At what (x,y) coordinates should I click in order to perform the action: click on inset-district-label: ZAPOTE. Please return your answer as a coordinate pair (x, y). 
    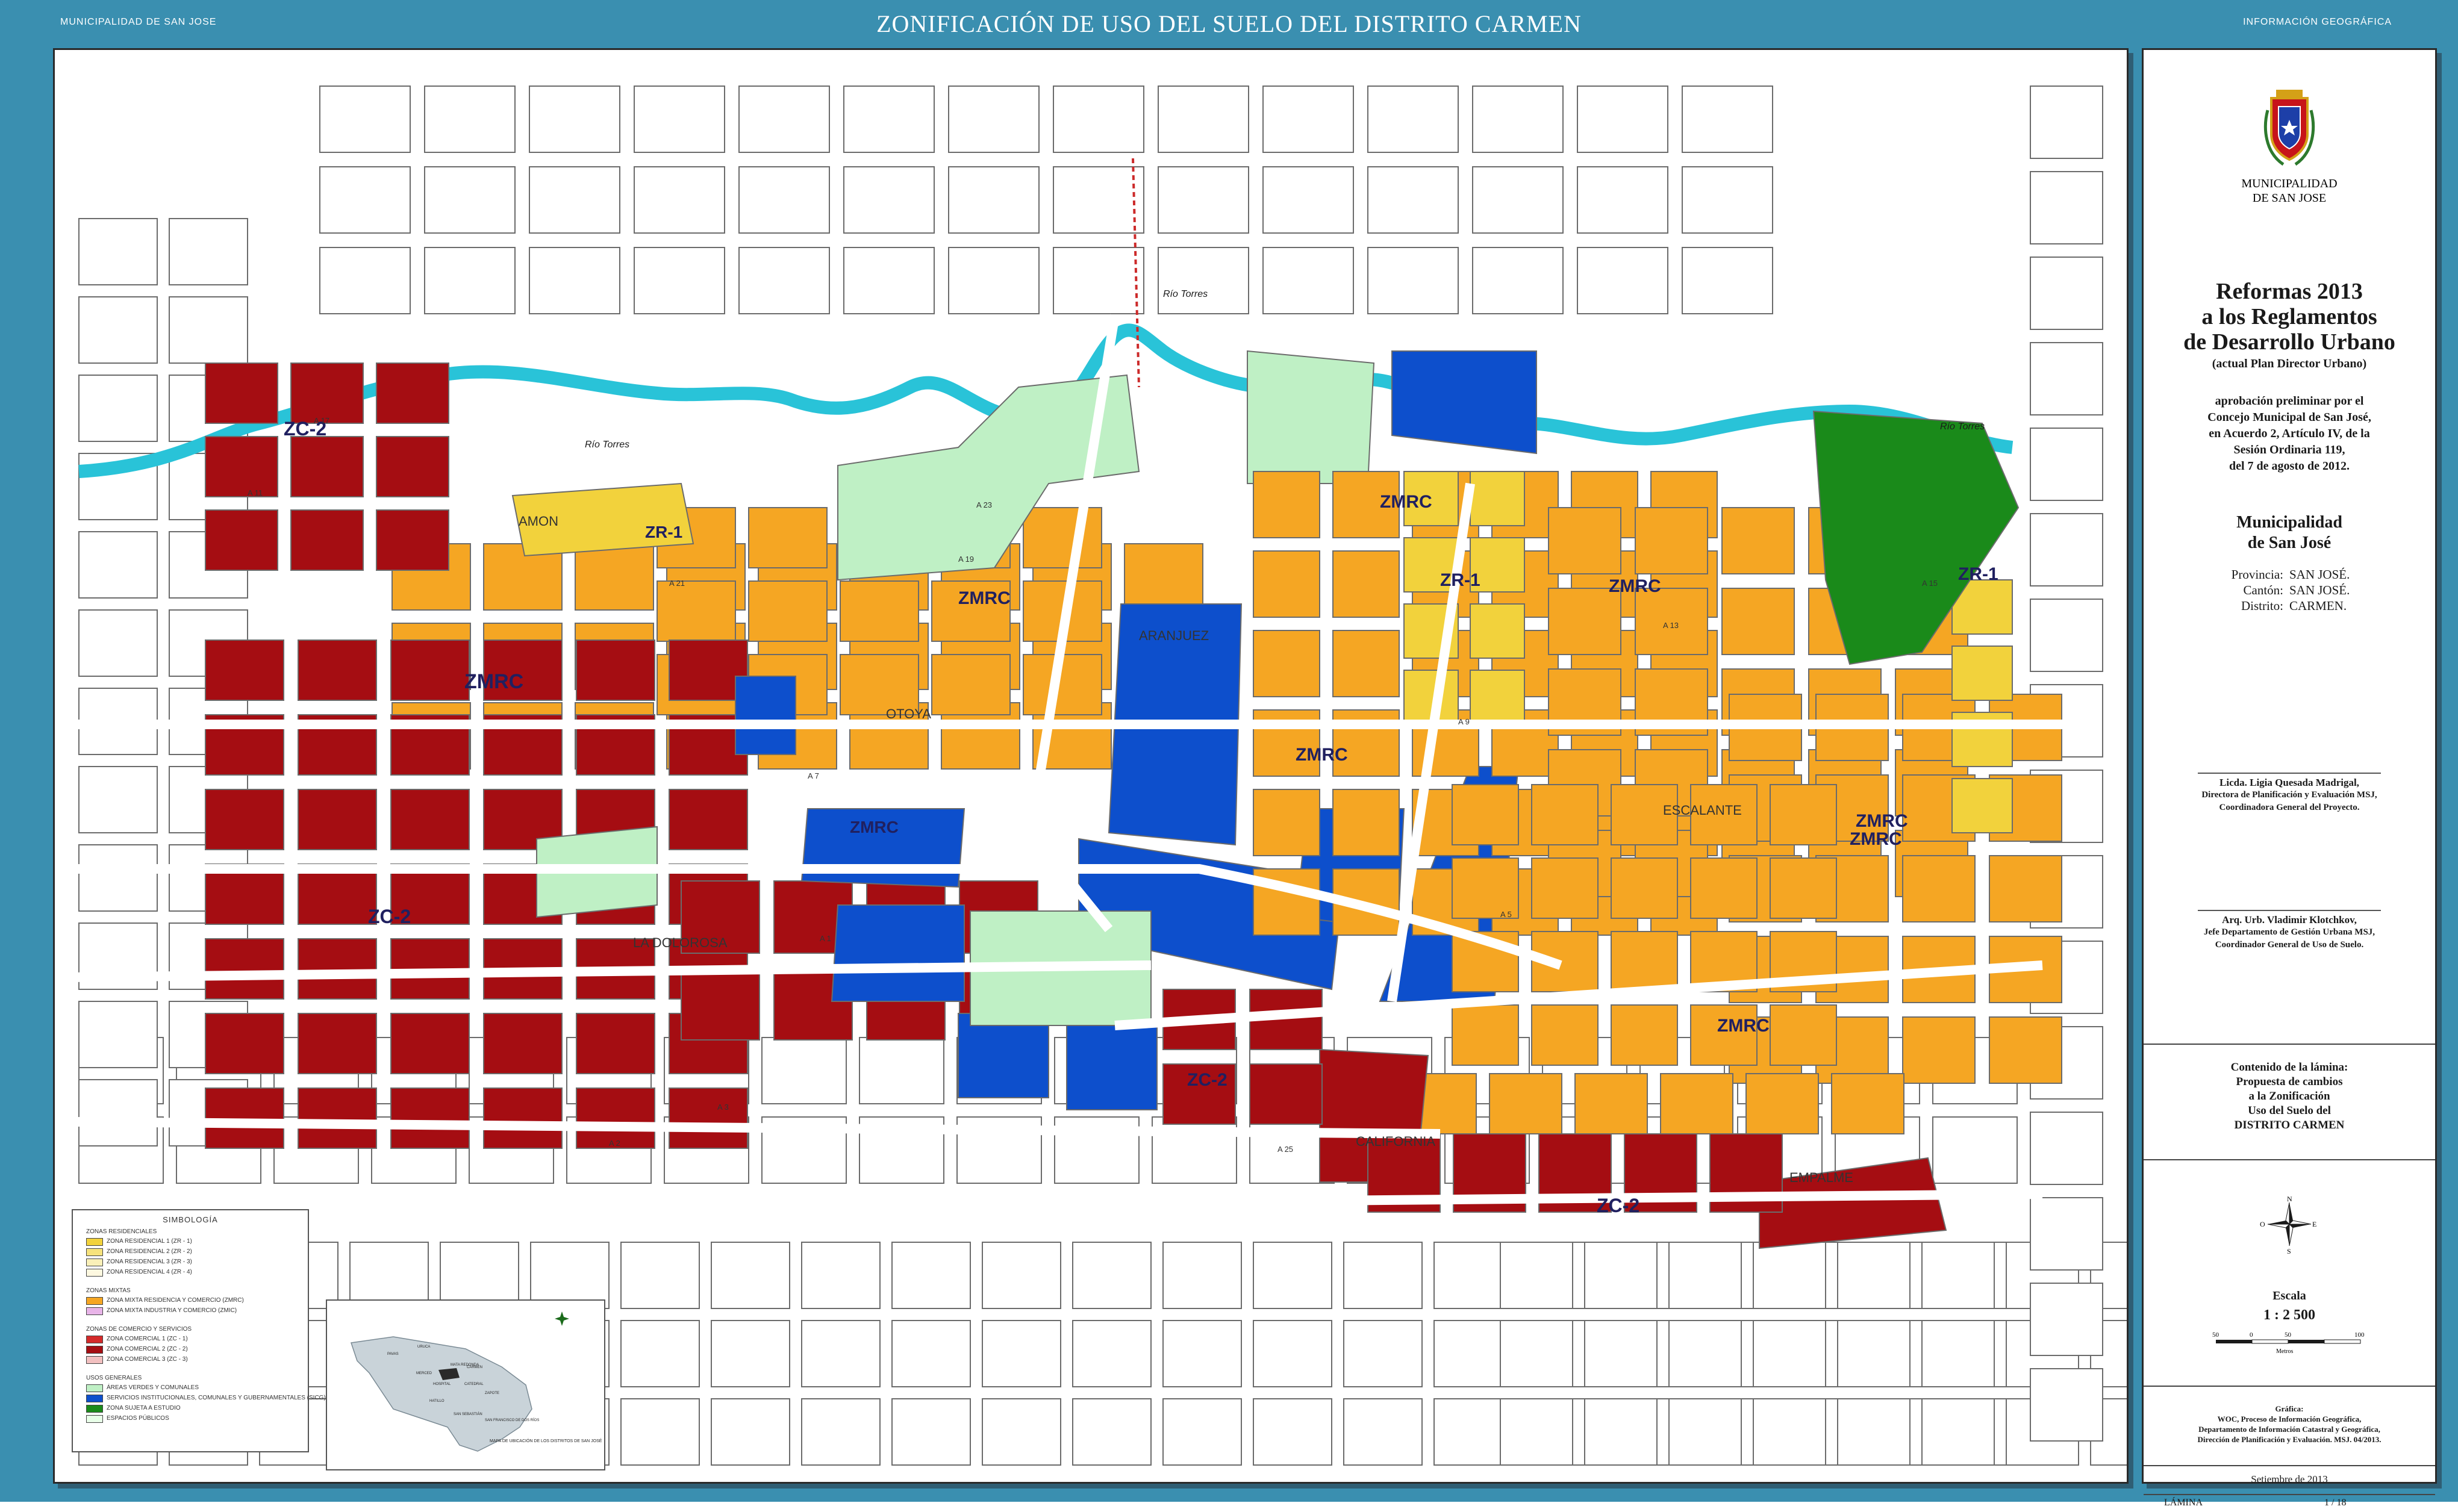
    Looking at the image, I should click on (492, 1394).